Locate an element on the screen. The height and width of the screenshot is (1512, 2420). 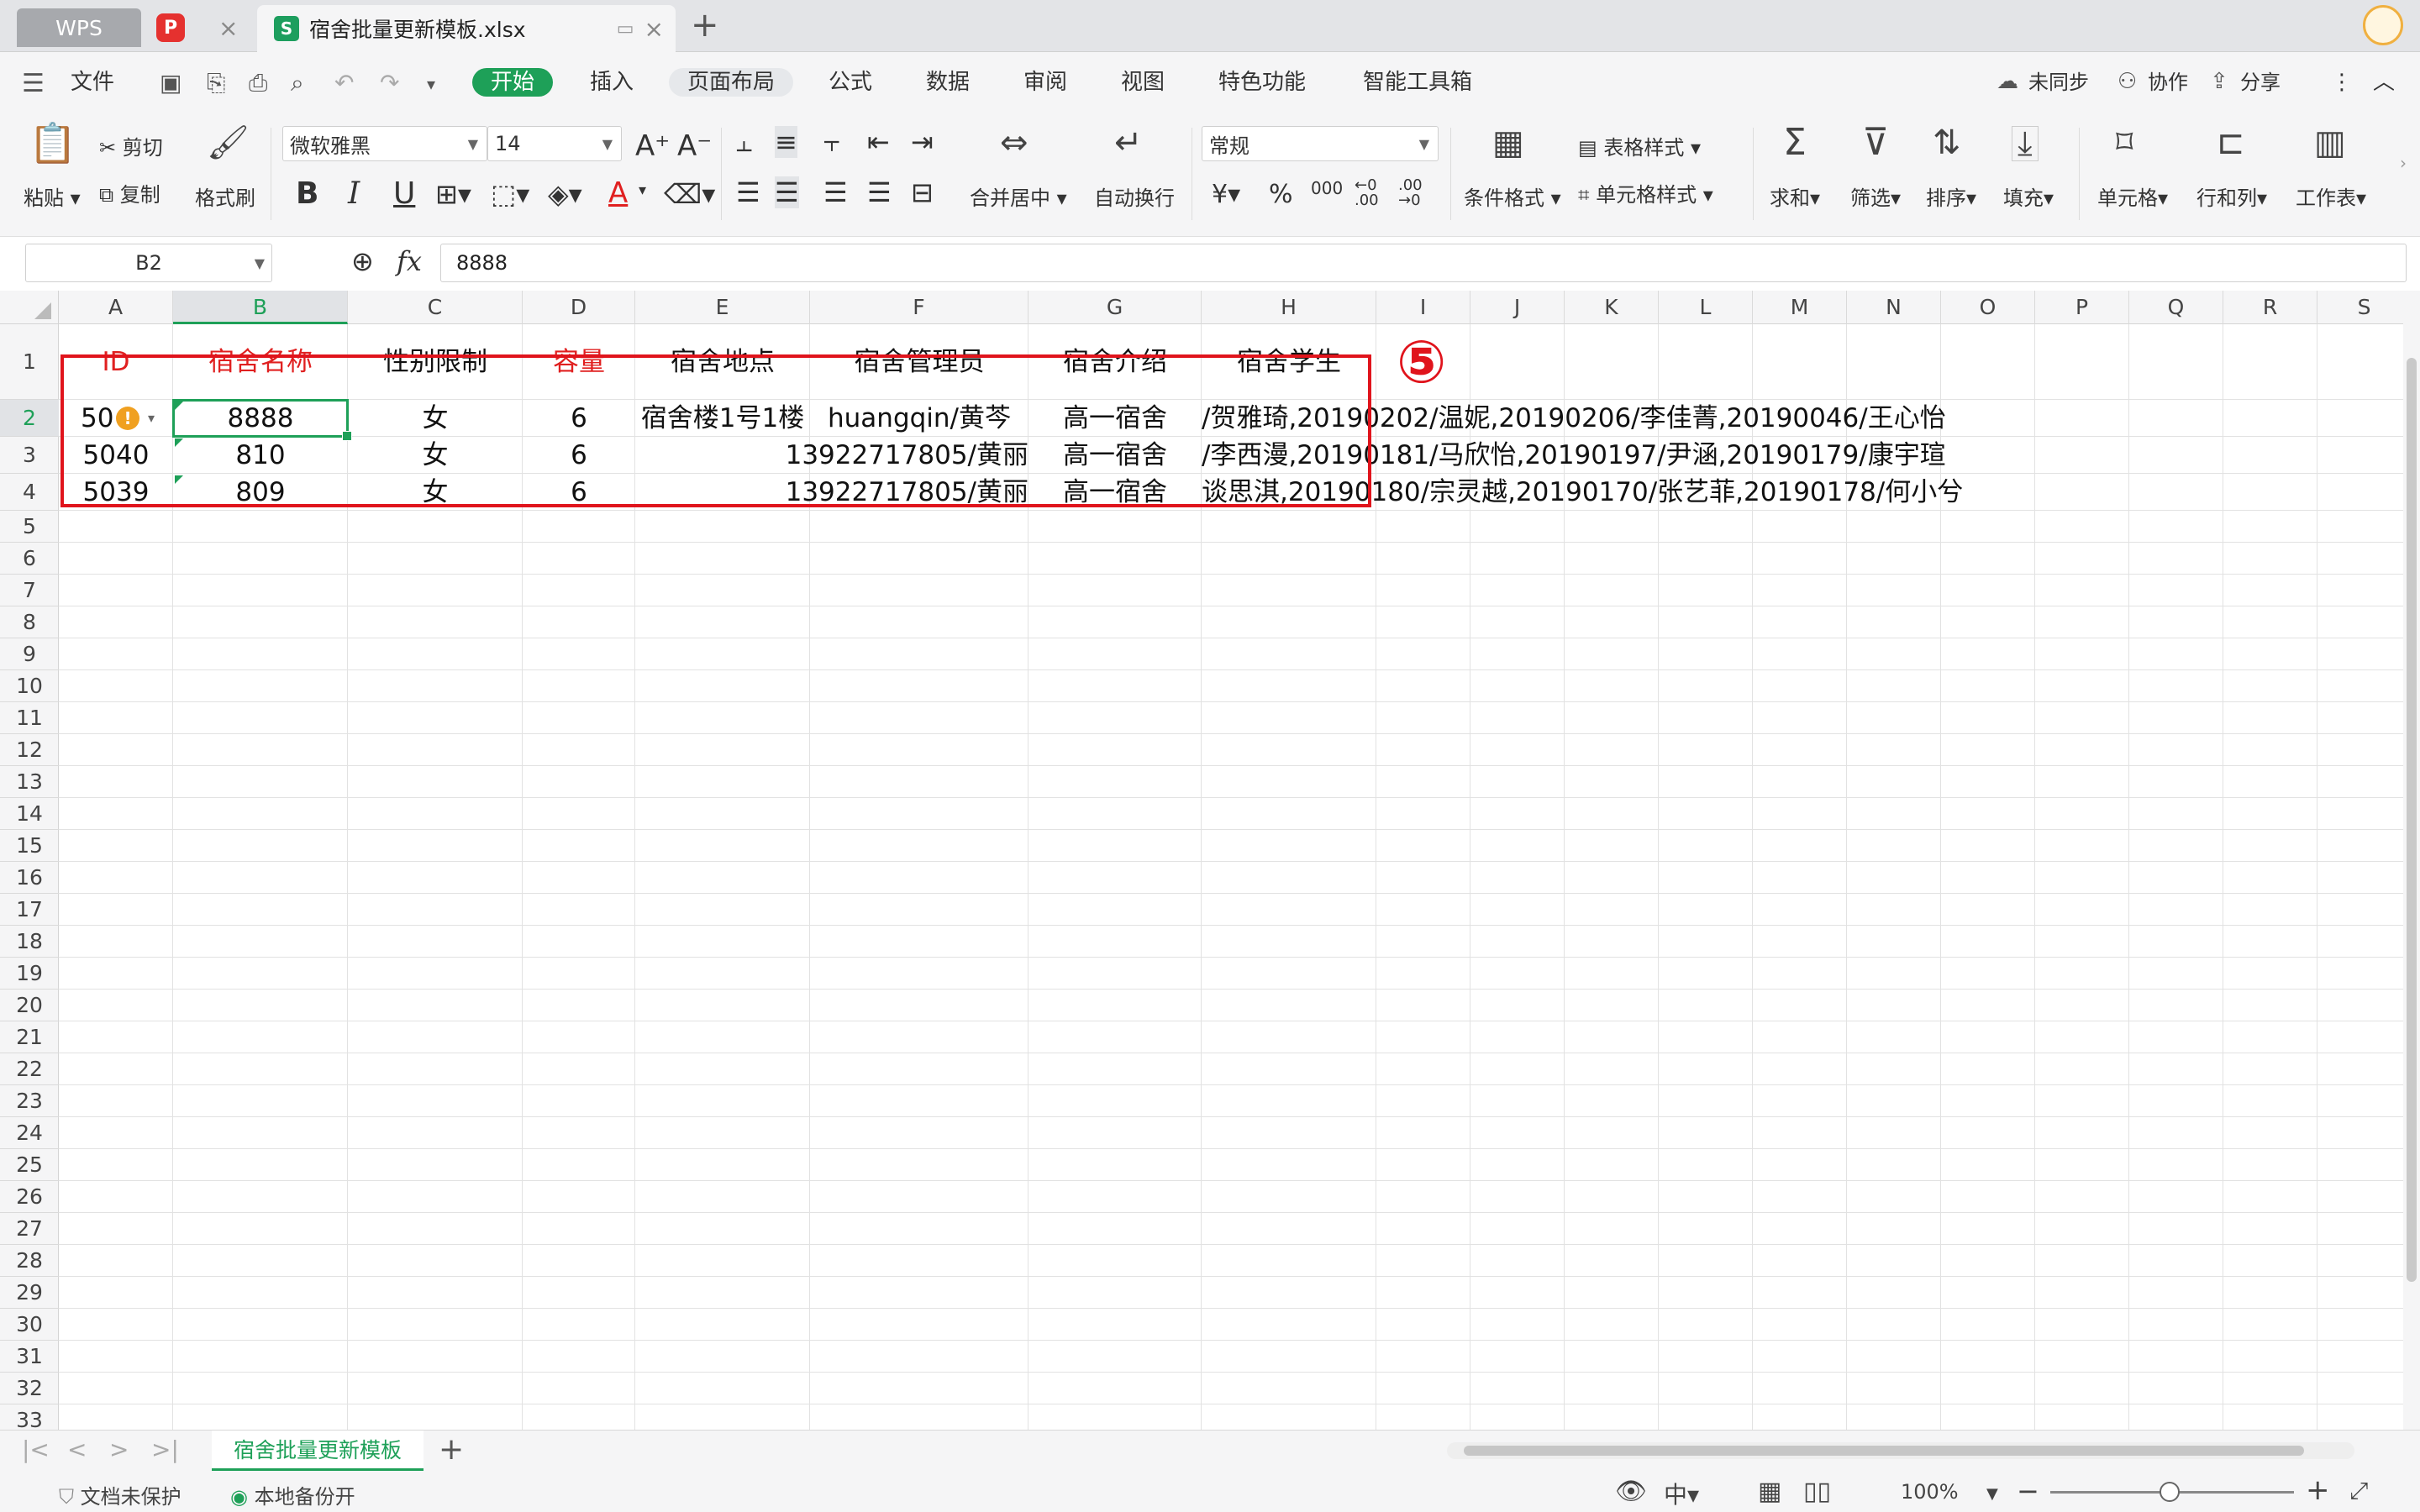
menu-tab-smart-toolbox: 智能工具箱 is located at coordinates (1417, 82).